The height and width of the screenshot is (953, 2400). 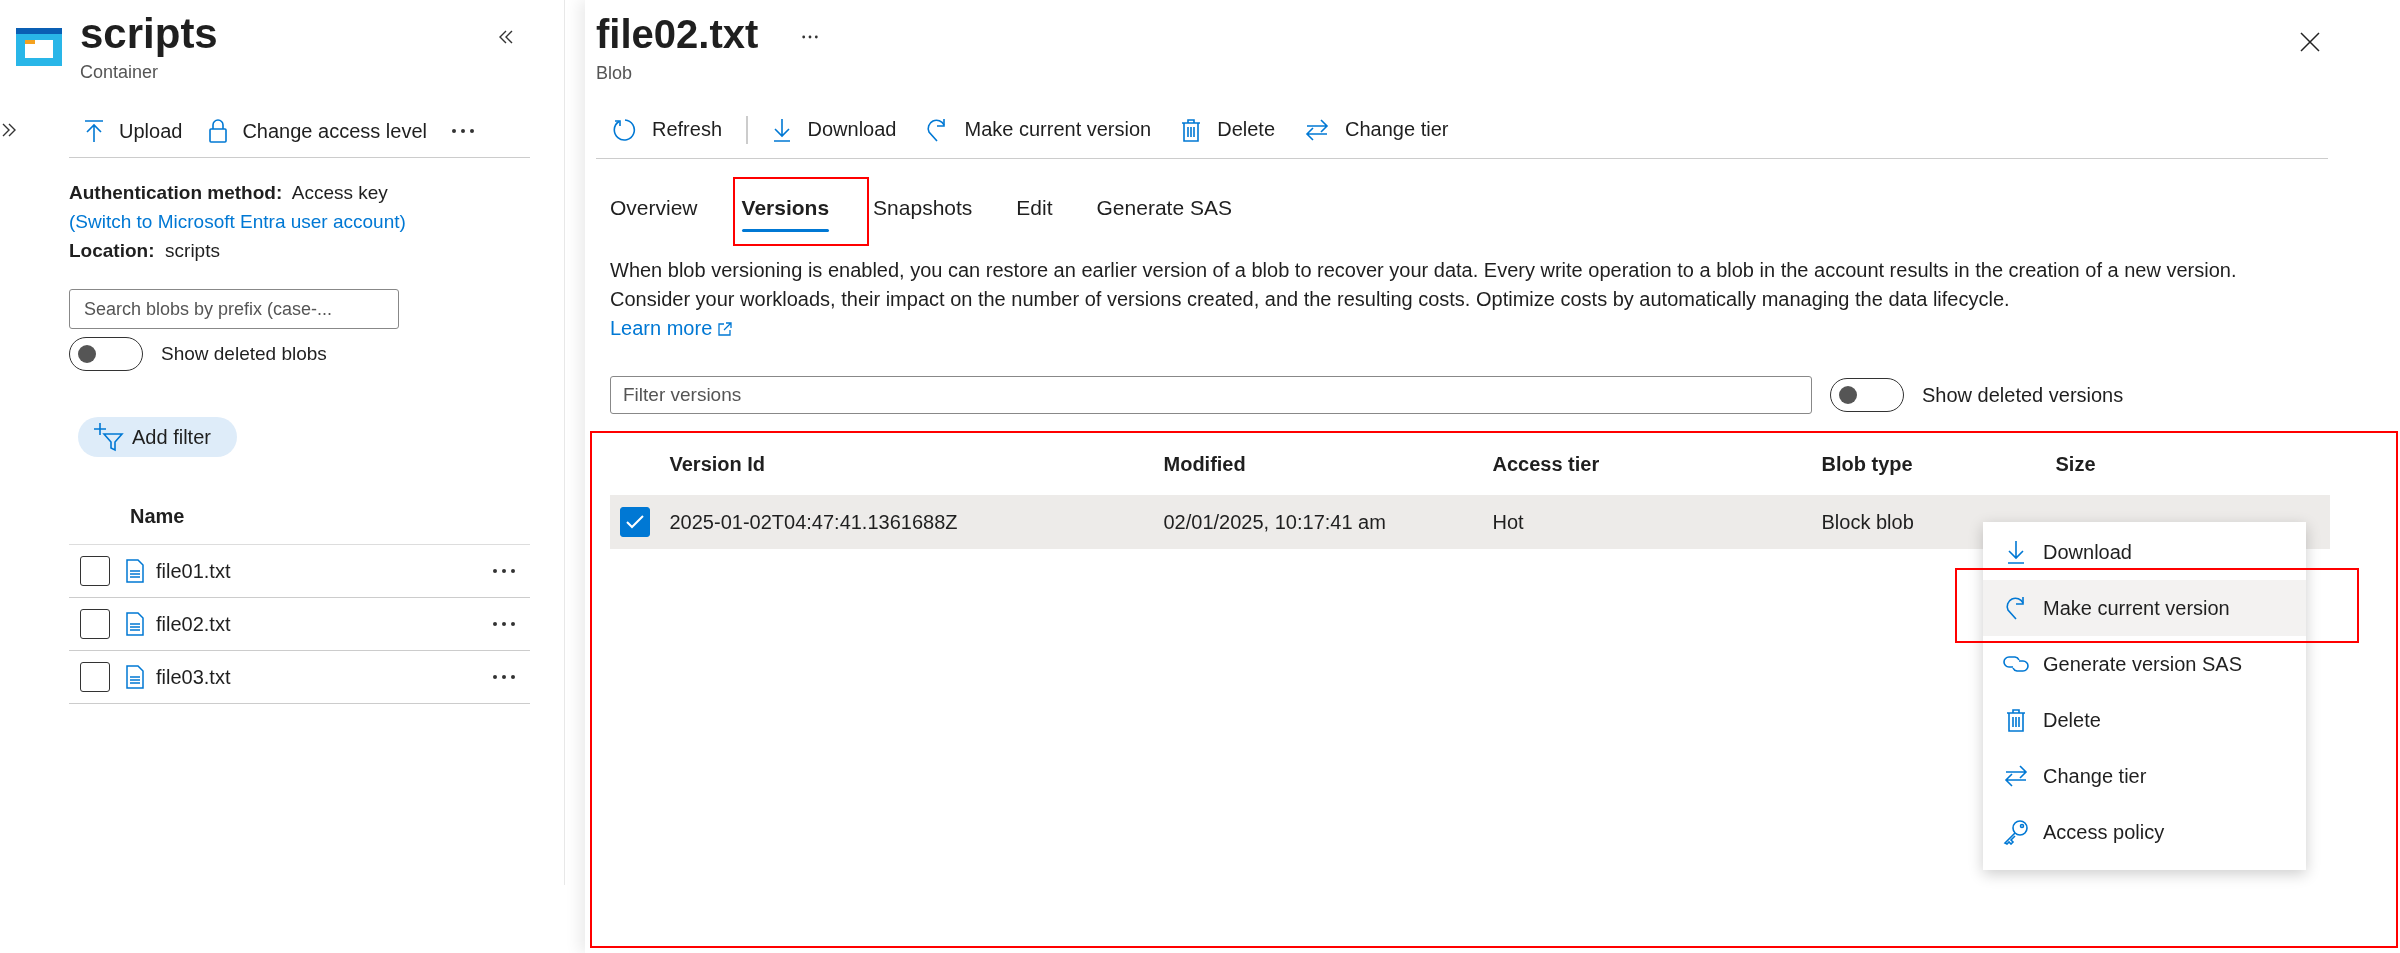 I want to click on column-header: Version Id, so click(x=717, y=464).